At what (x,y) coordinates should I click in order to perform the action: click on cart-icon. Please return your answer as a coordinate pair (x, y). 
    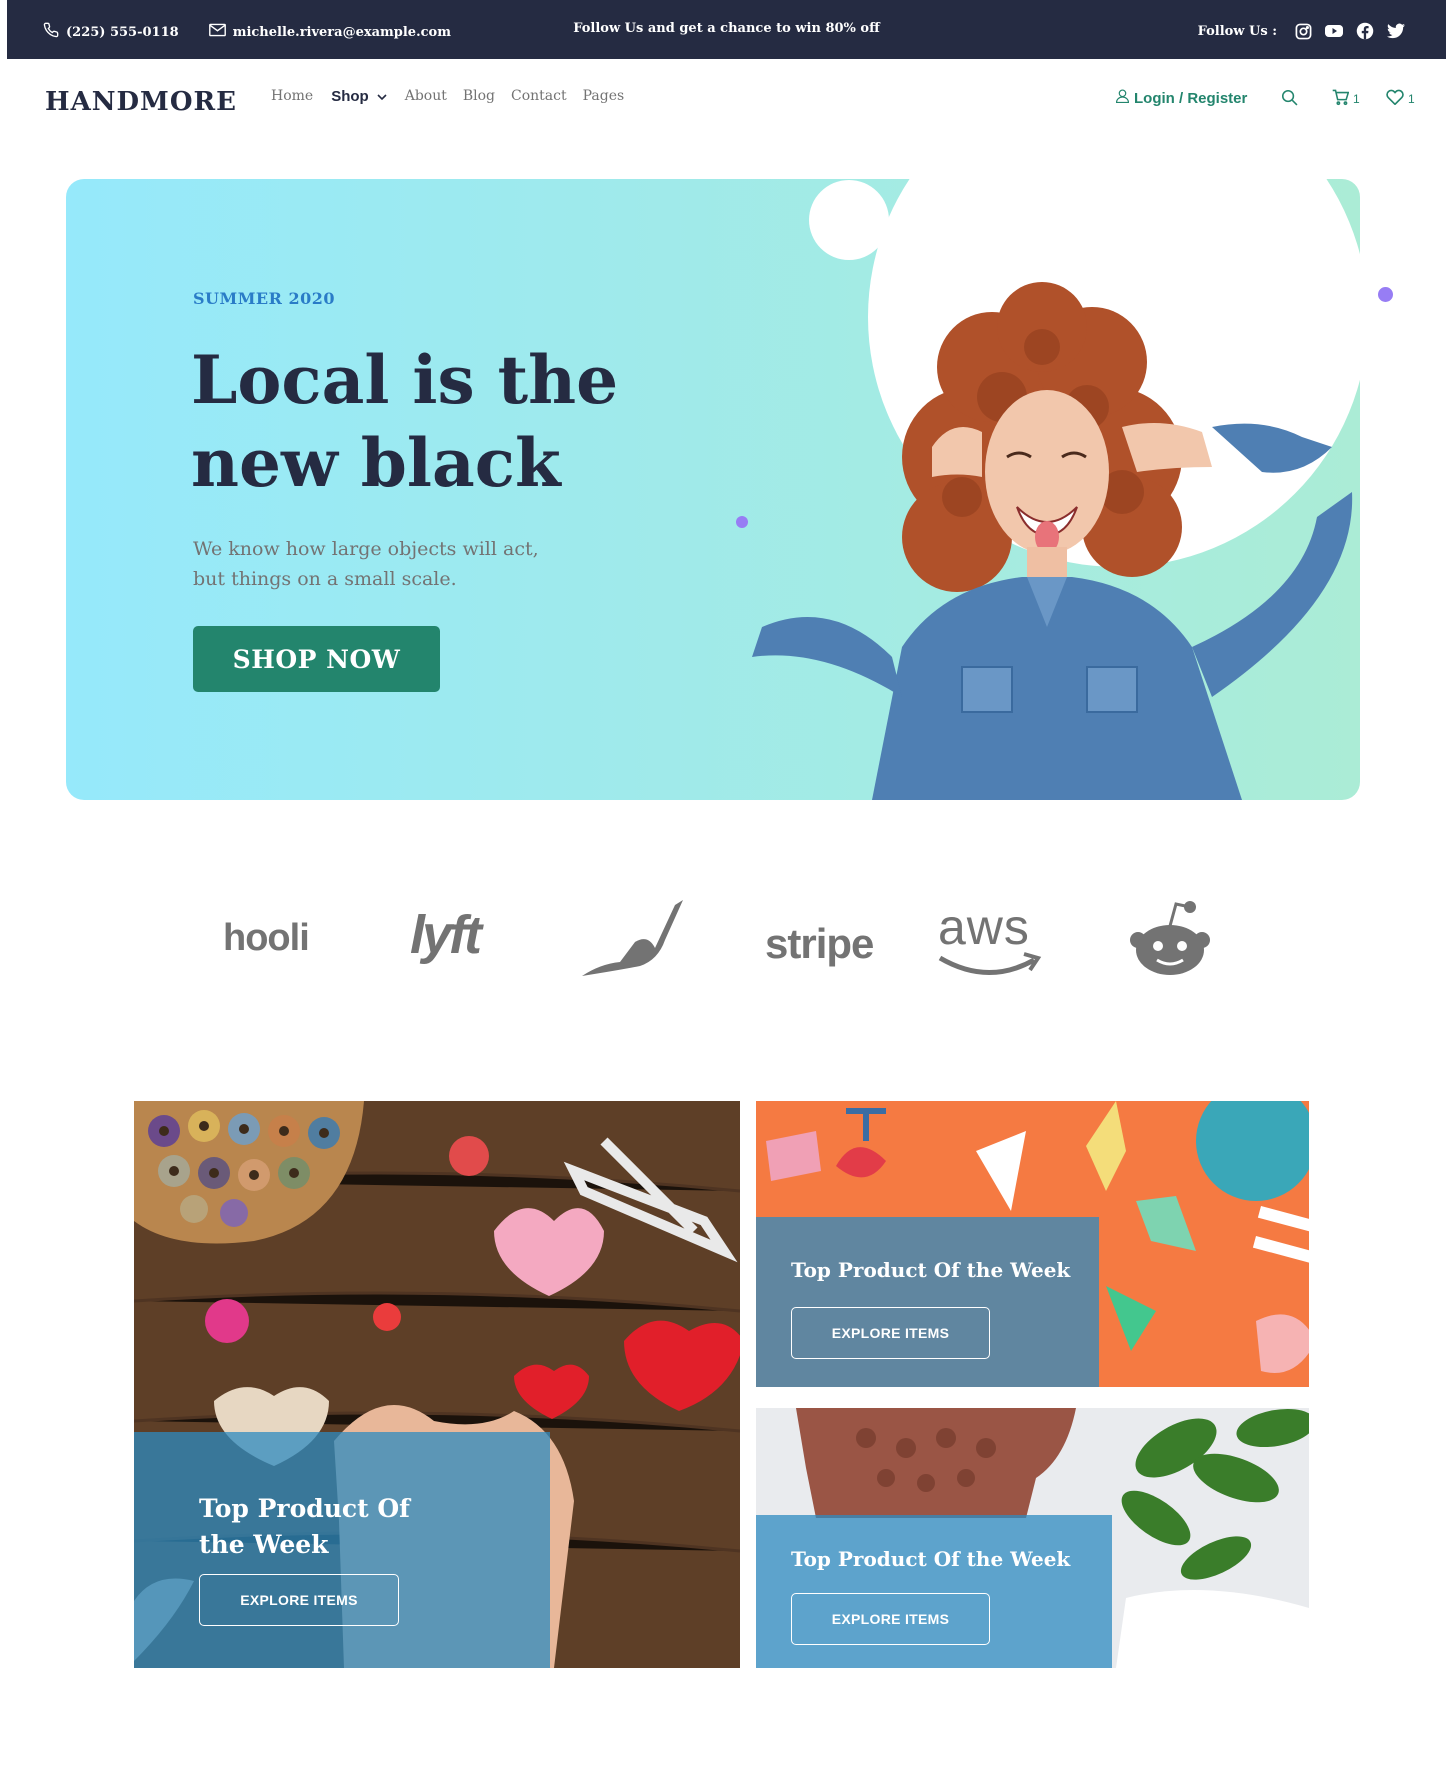
    Looking at the image, I should click on (1341, 99).